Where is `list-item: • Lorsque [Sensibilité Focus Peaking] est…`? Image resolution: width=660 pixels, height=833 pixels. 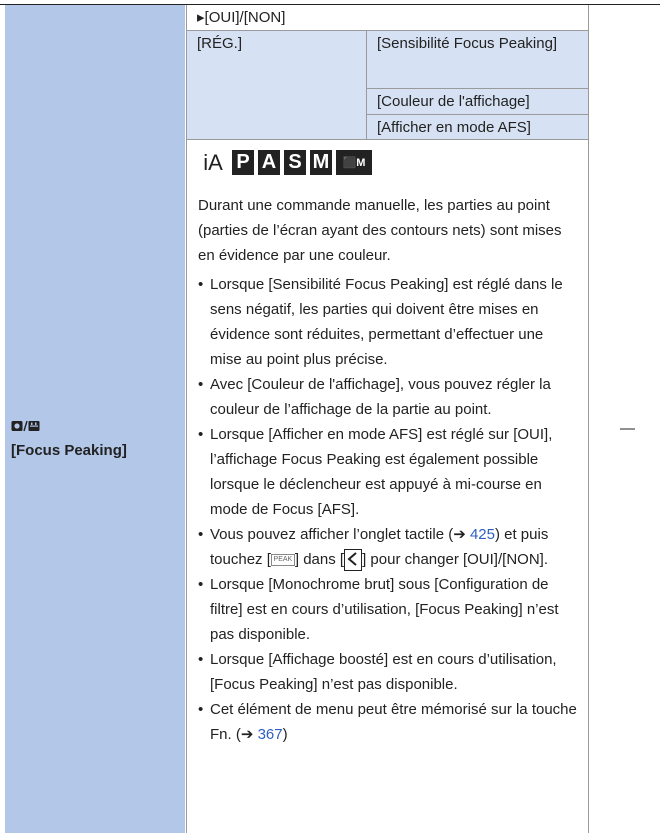
list-item: • Lorsque [Sensibilité Focus Peaking] est… is located at coordinates (380, 322).